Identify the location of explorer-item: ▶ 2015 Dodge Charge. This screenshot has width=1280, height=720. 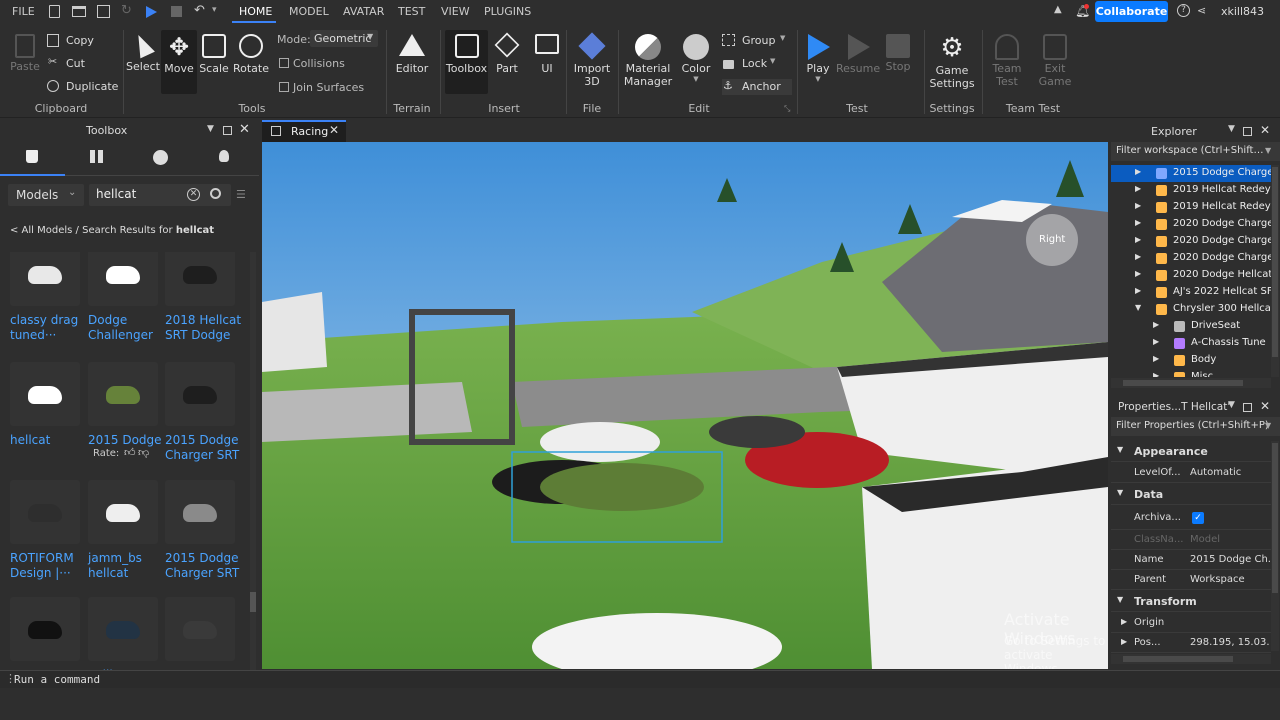
(1191, 173).